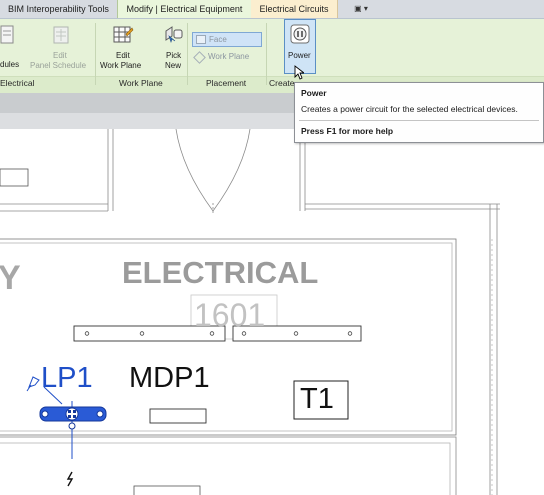  I want to click on work-plane-icon, so click(199, 57).